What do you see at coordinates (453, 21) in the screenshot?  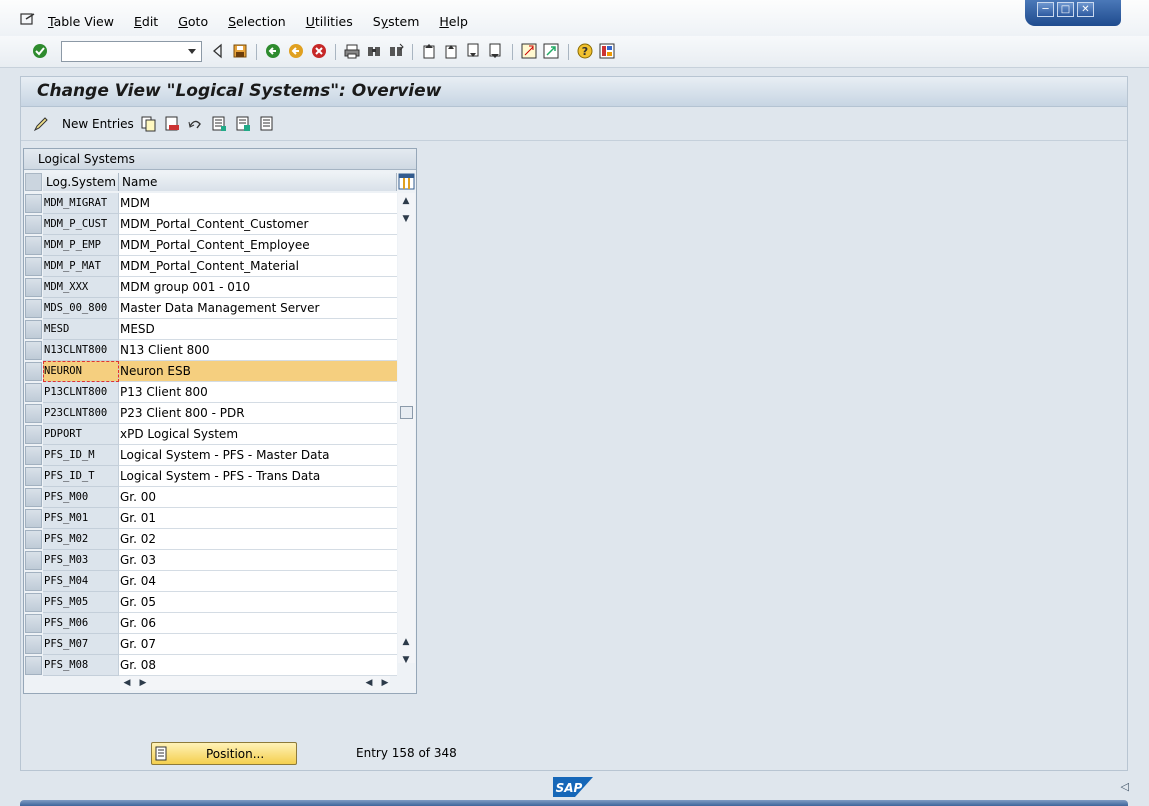 I see `menu-help: Help` at bounding box center [453, 21].